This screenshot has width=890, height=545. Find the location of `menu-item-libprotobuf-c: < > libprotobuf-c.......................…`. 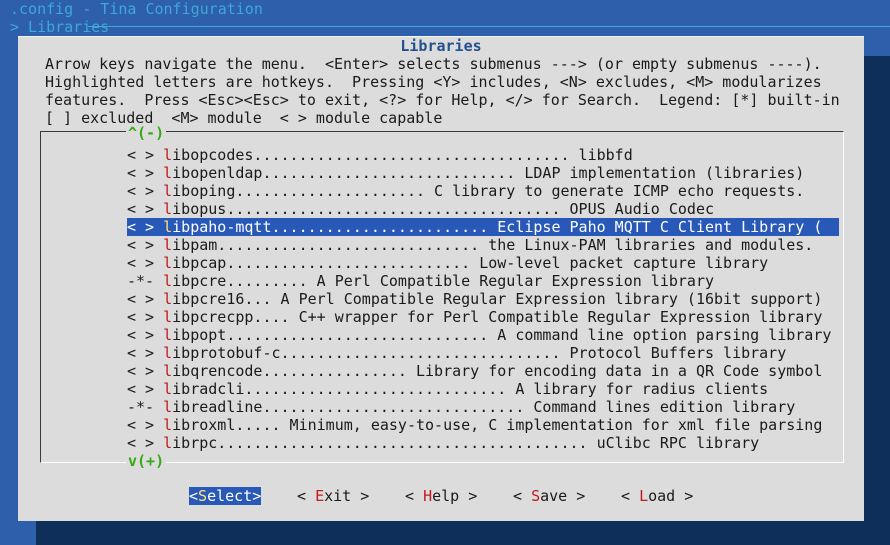

menu-item-libprotobuf-c: < > libprotobuf-c.......................… is located at coordinates (483, 353).